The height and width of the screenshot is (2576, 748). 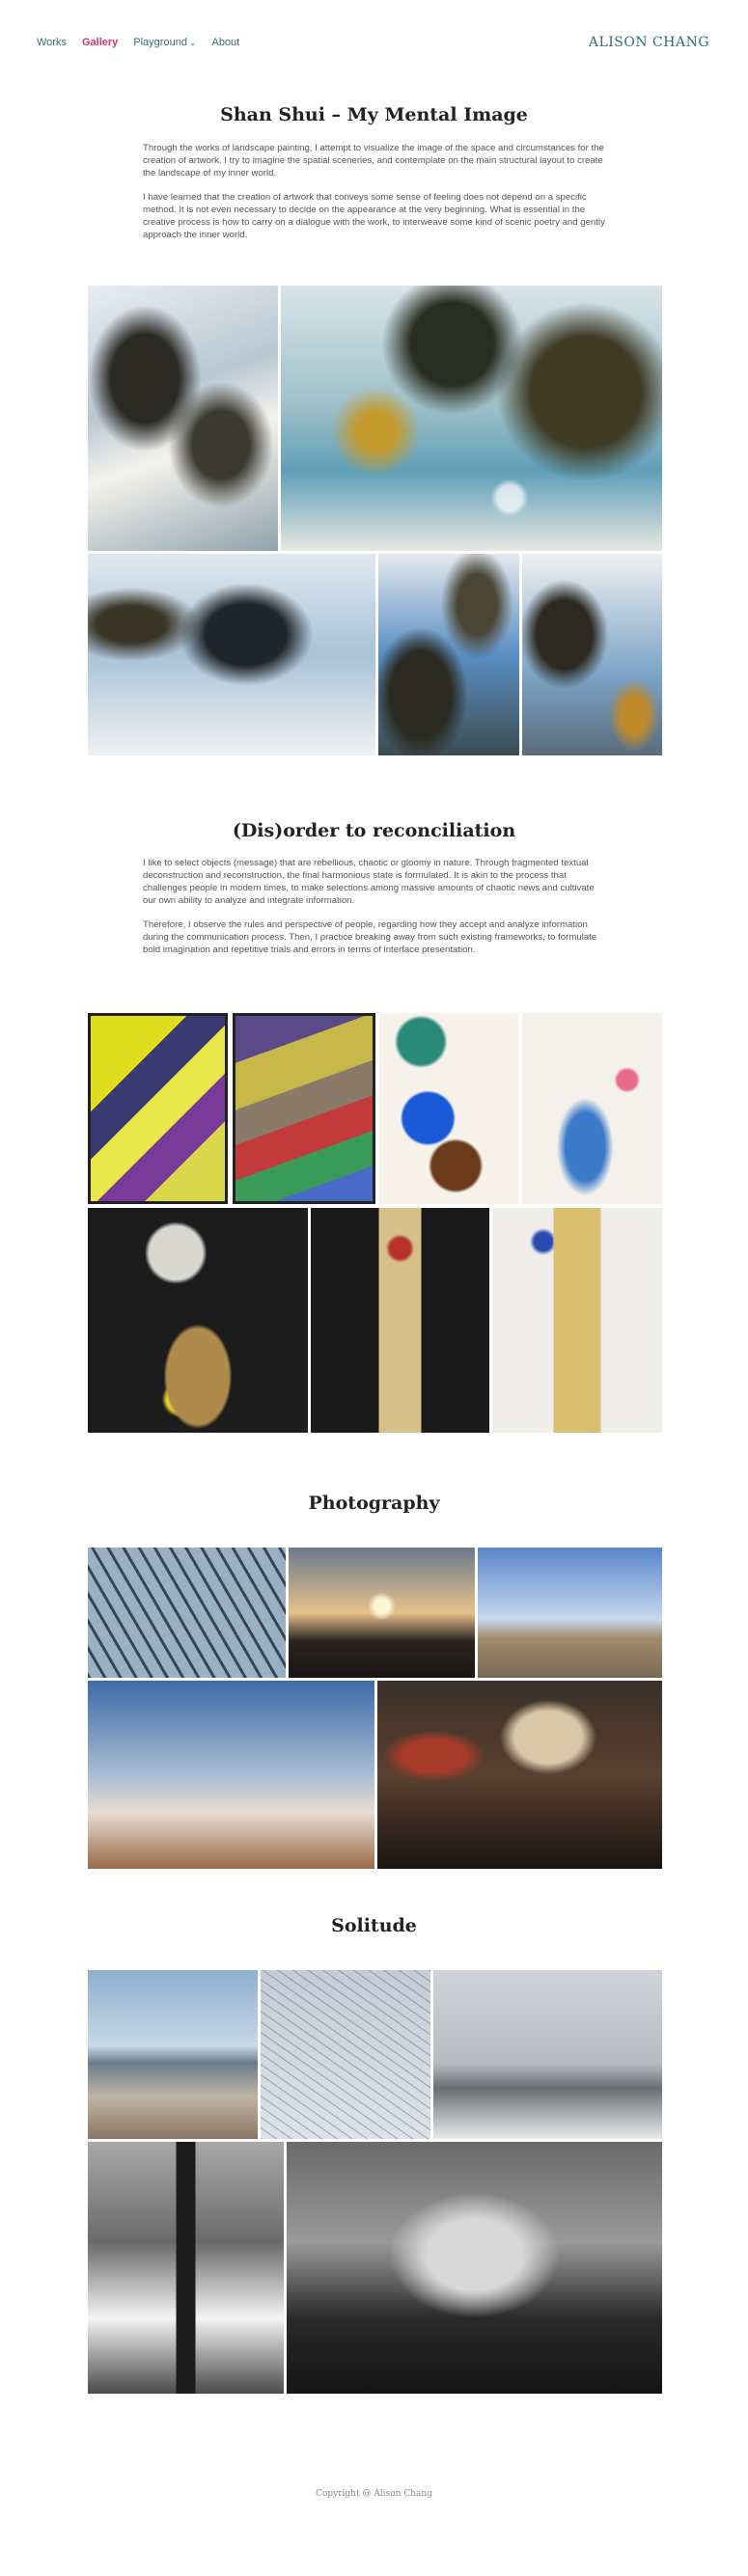 I want to click on gallery-disorder, so click(x=375, y=1223).